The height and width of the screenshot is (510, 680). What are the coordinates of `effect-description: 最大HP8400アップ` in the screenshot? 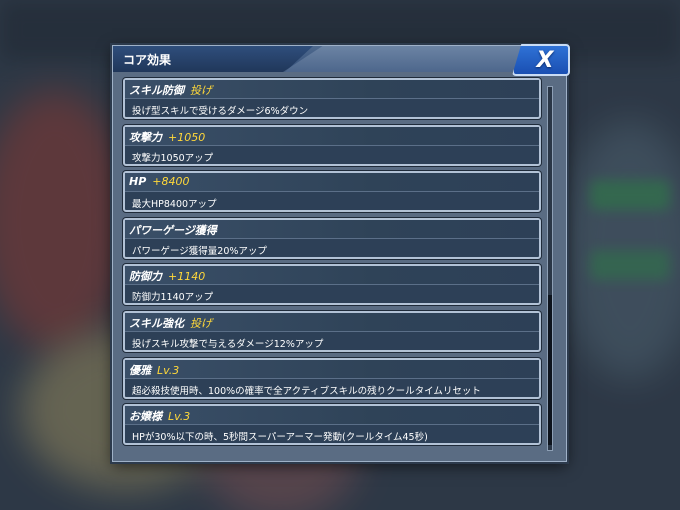 It's located at (174, 205).